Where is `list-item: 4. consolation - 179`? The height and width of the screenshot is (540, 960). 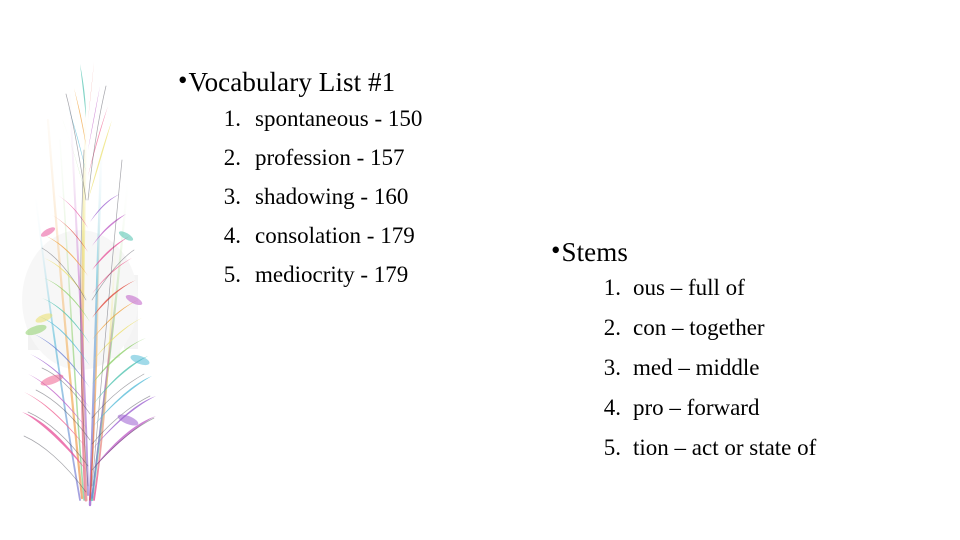 list-item: 4. consolation - 179 is located at coordinates (316, 243).